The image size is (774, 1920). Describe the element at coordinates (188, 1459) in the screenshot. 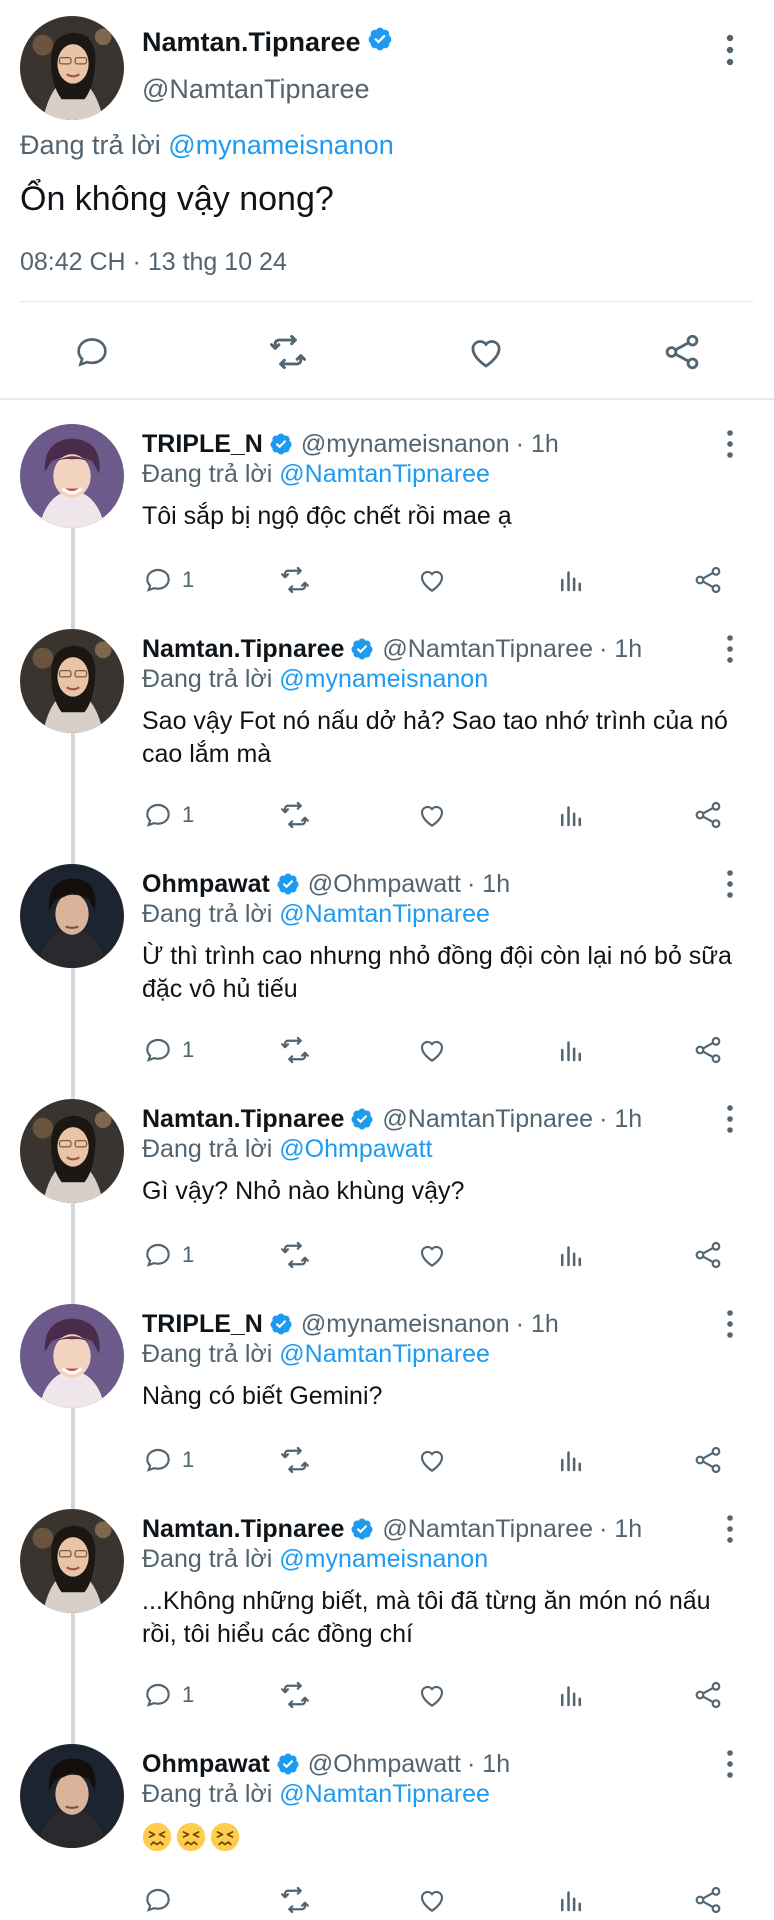

I see `reply-count: 1` at that location.